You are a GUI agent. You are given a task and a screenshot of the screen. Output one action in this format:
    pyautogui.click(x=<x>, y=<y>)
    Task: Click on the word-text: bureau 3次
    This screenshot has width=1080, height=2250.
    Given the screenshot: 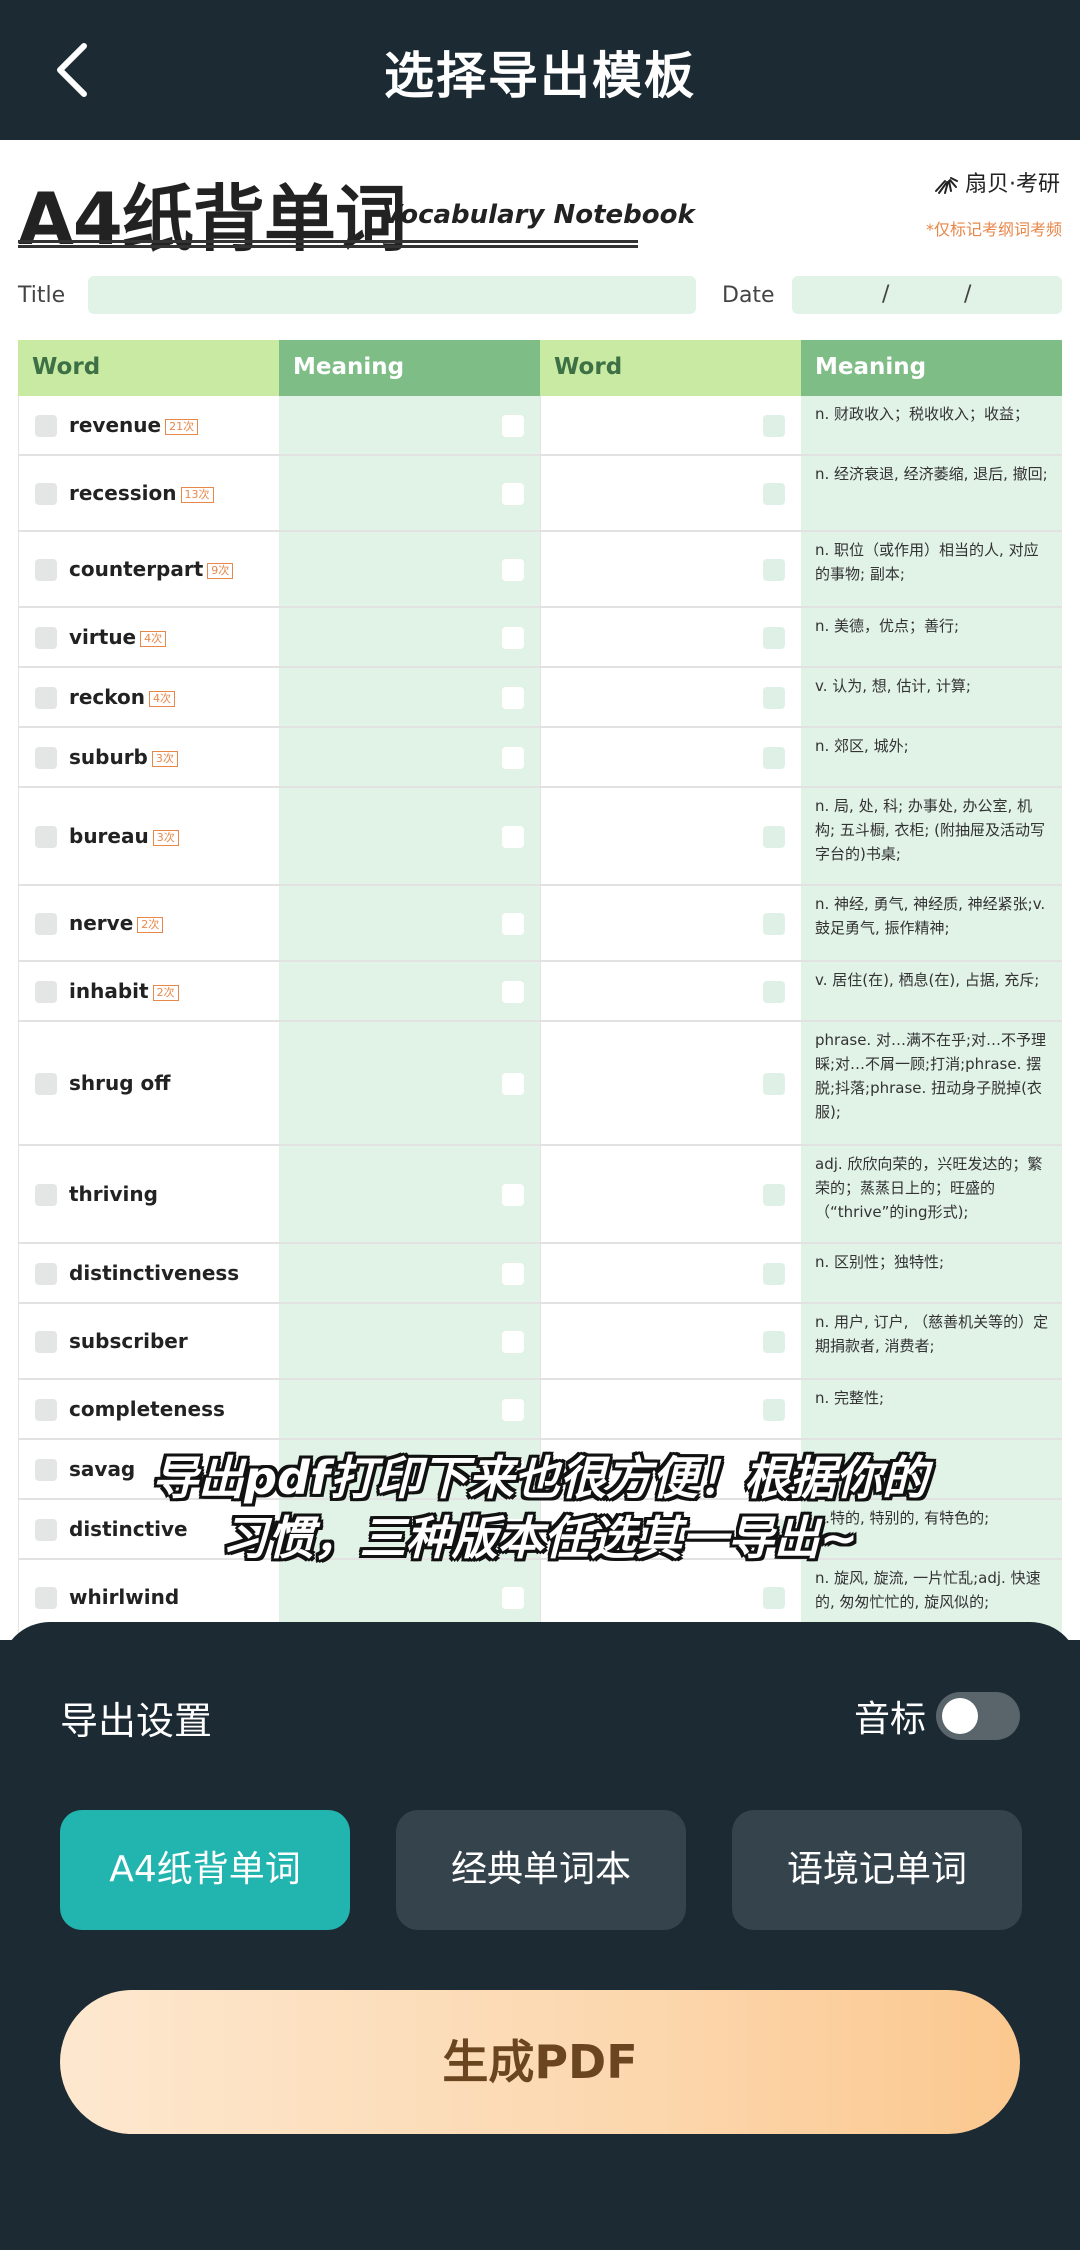 What is the action you would take?
    pyautogui.click(x=124, y=836)
    